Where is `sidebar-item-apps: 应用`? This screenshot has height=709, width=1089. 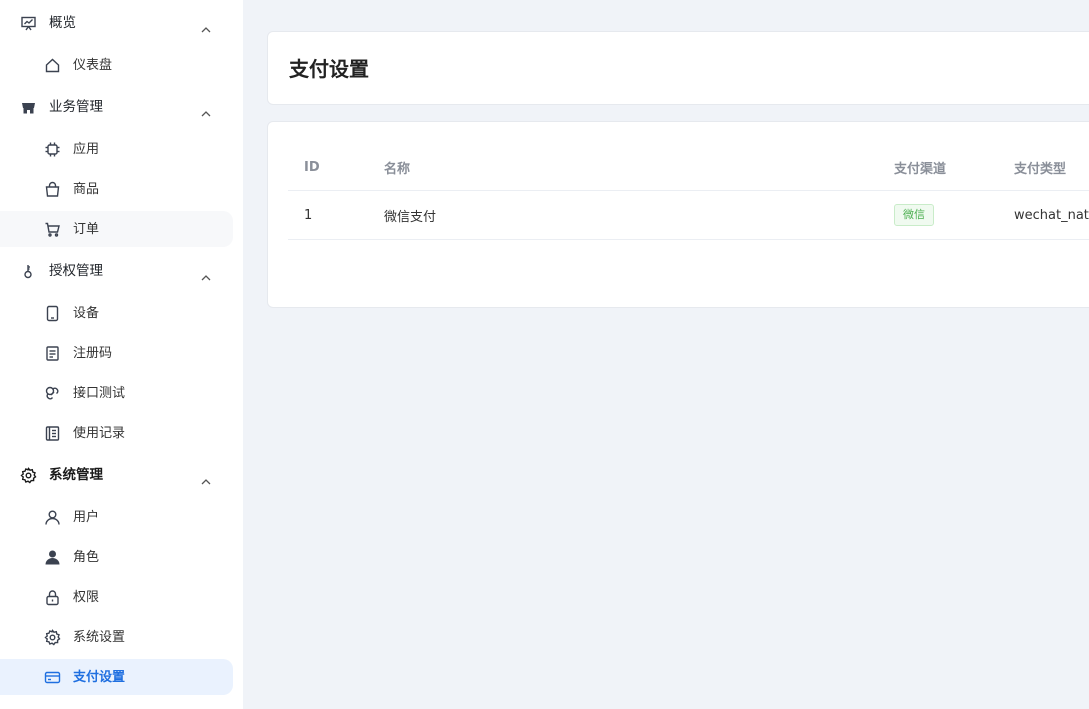
sidebar-item-apps: 应用 is located at coordinates (116, 149).